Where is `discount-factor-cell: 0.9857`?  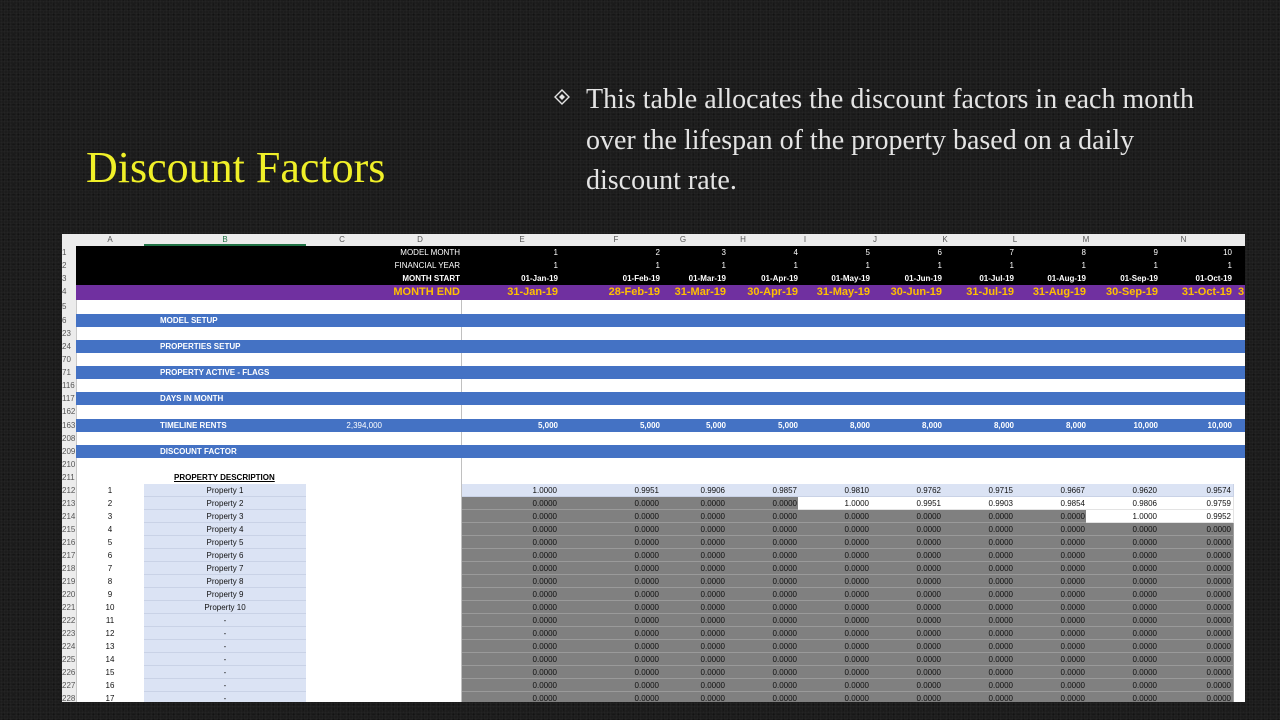
discount-factor-cell: 0.9857 is located at coordinates (763, 490).